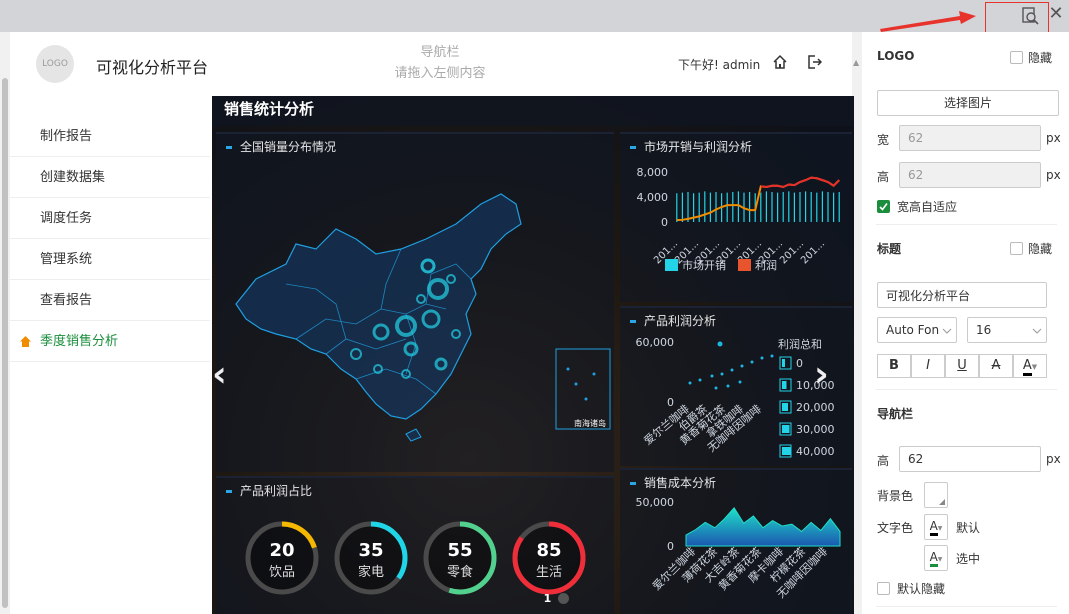  I want to click on check-icon, so click(883, 207).